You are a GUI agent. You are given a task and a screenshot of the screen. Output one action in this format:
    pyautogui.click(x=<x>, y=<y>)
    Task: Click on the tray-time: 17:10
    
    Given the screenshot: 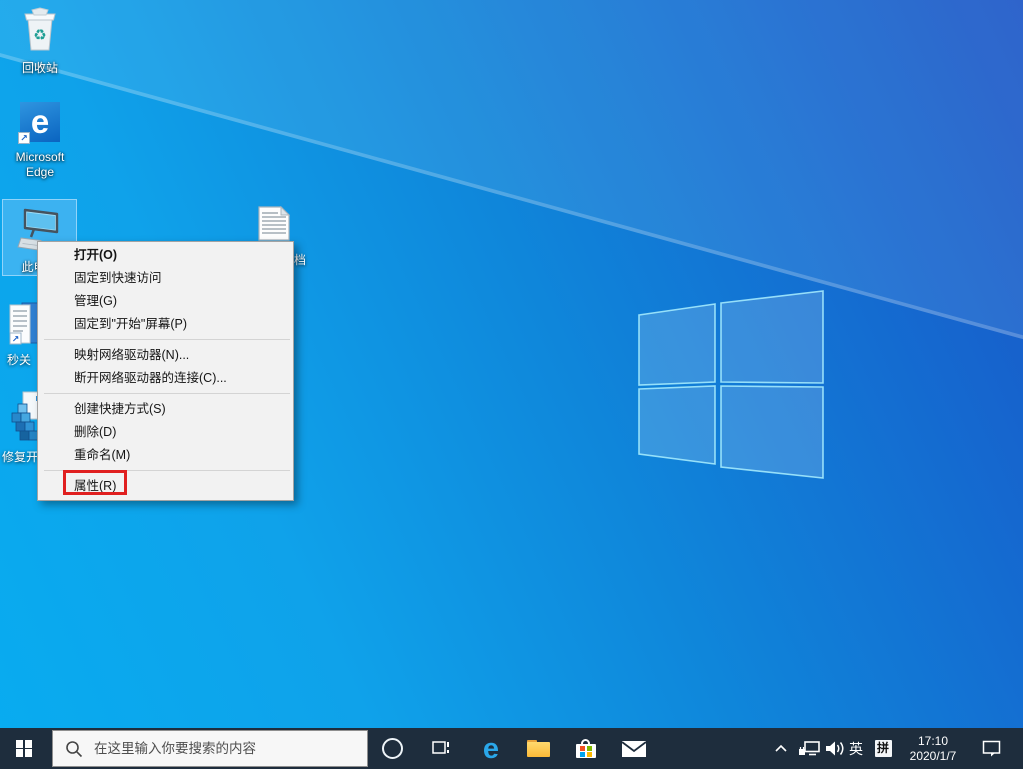 What is the action you would take?
    pyautogui.click(x=933, y=741)
    